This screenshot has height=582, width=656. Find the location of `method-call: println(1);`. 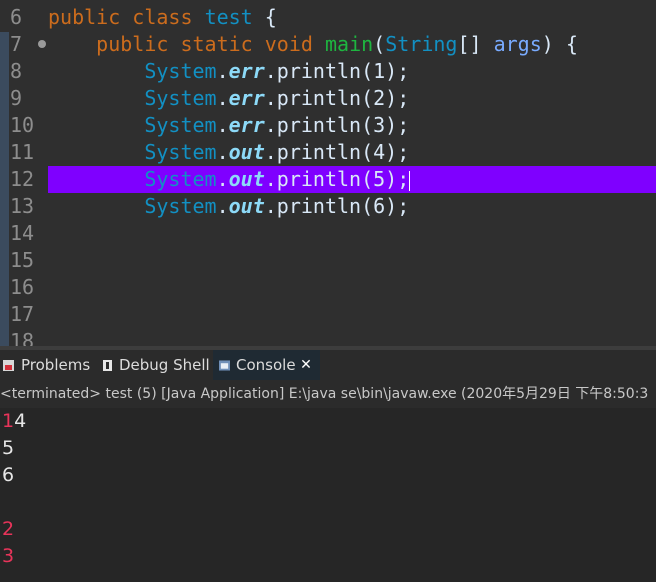

method-call: println(1); is located at coordinates (343, 71).